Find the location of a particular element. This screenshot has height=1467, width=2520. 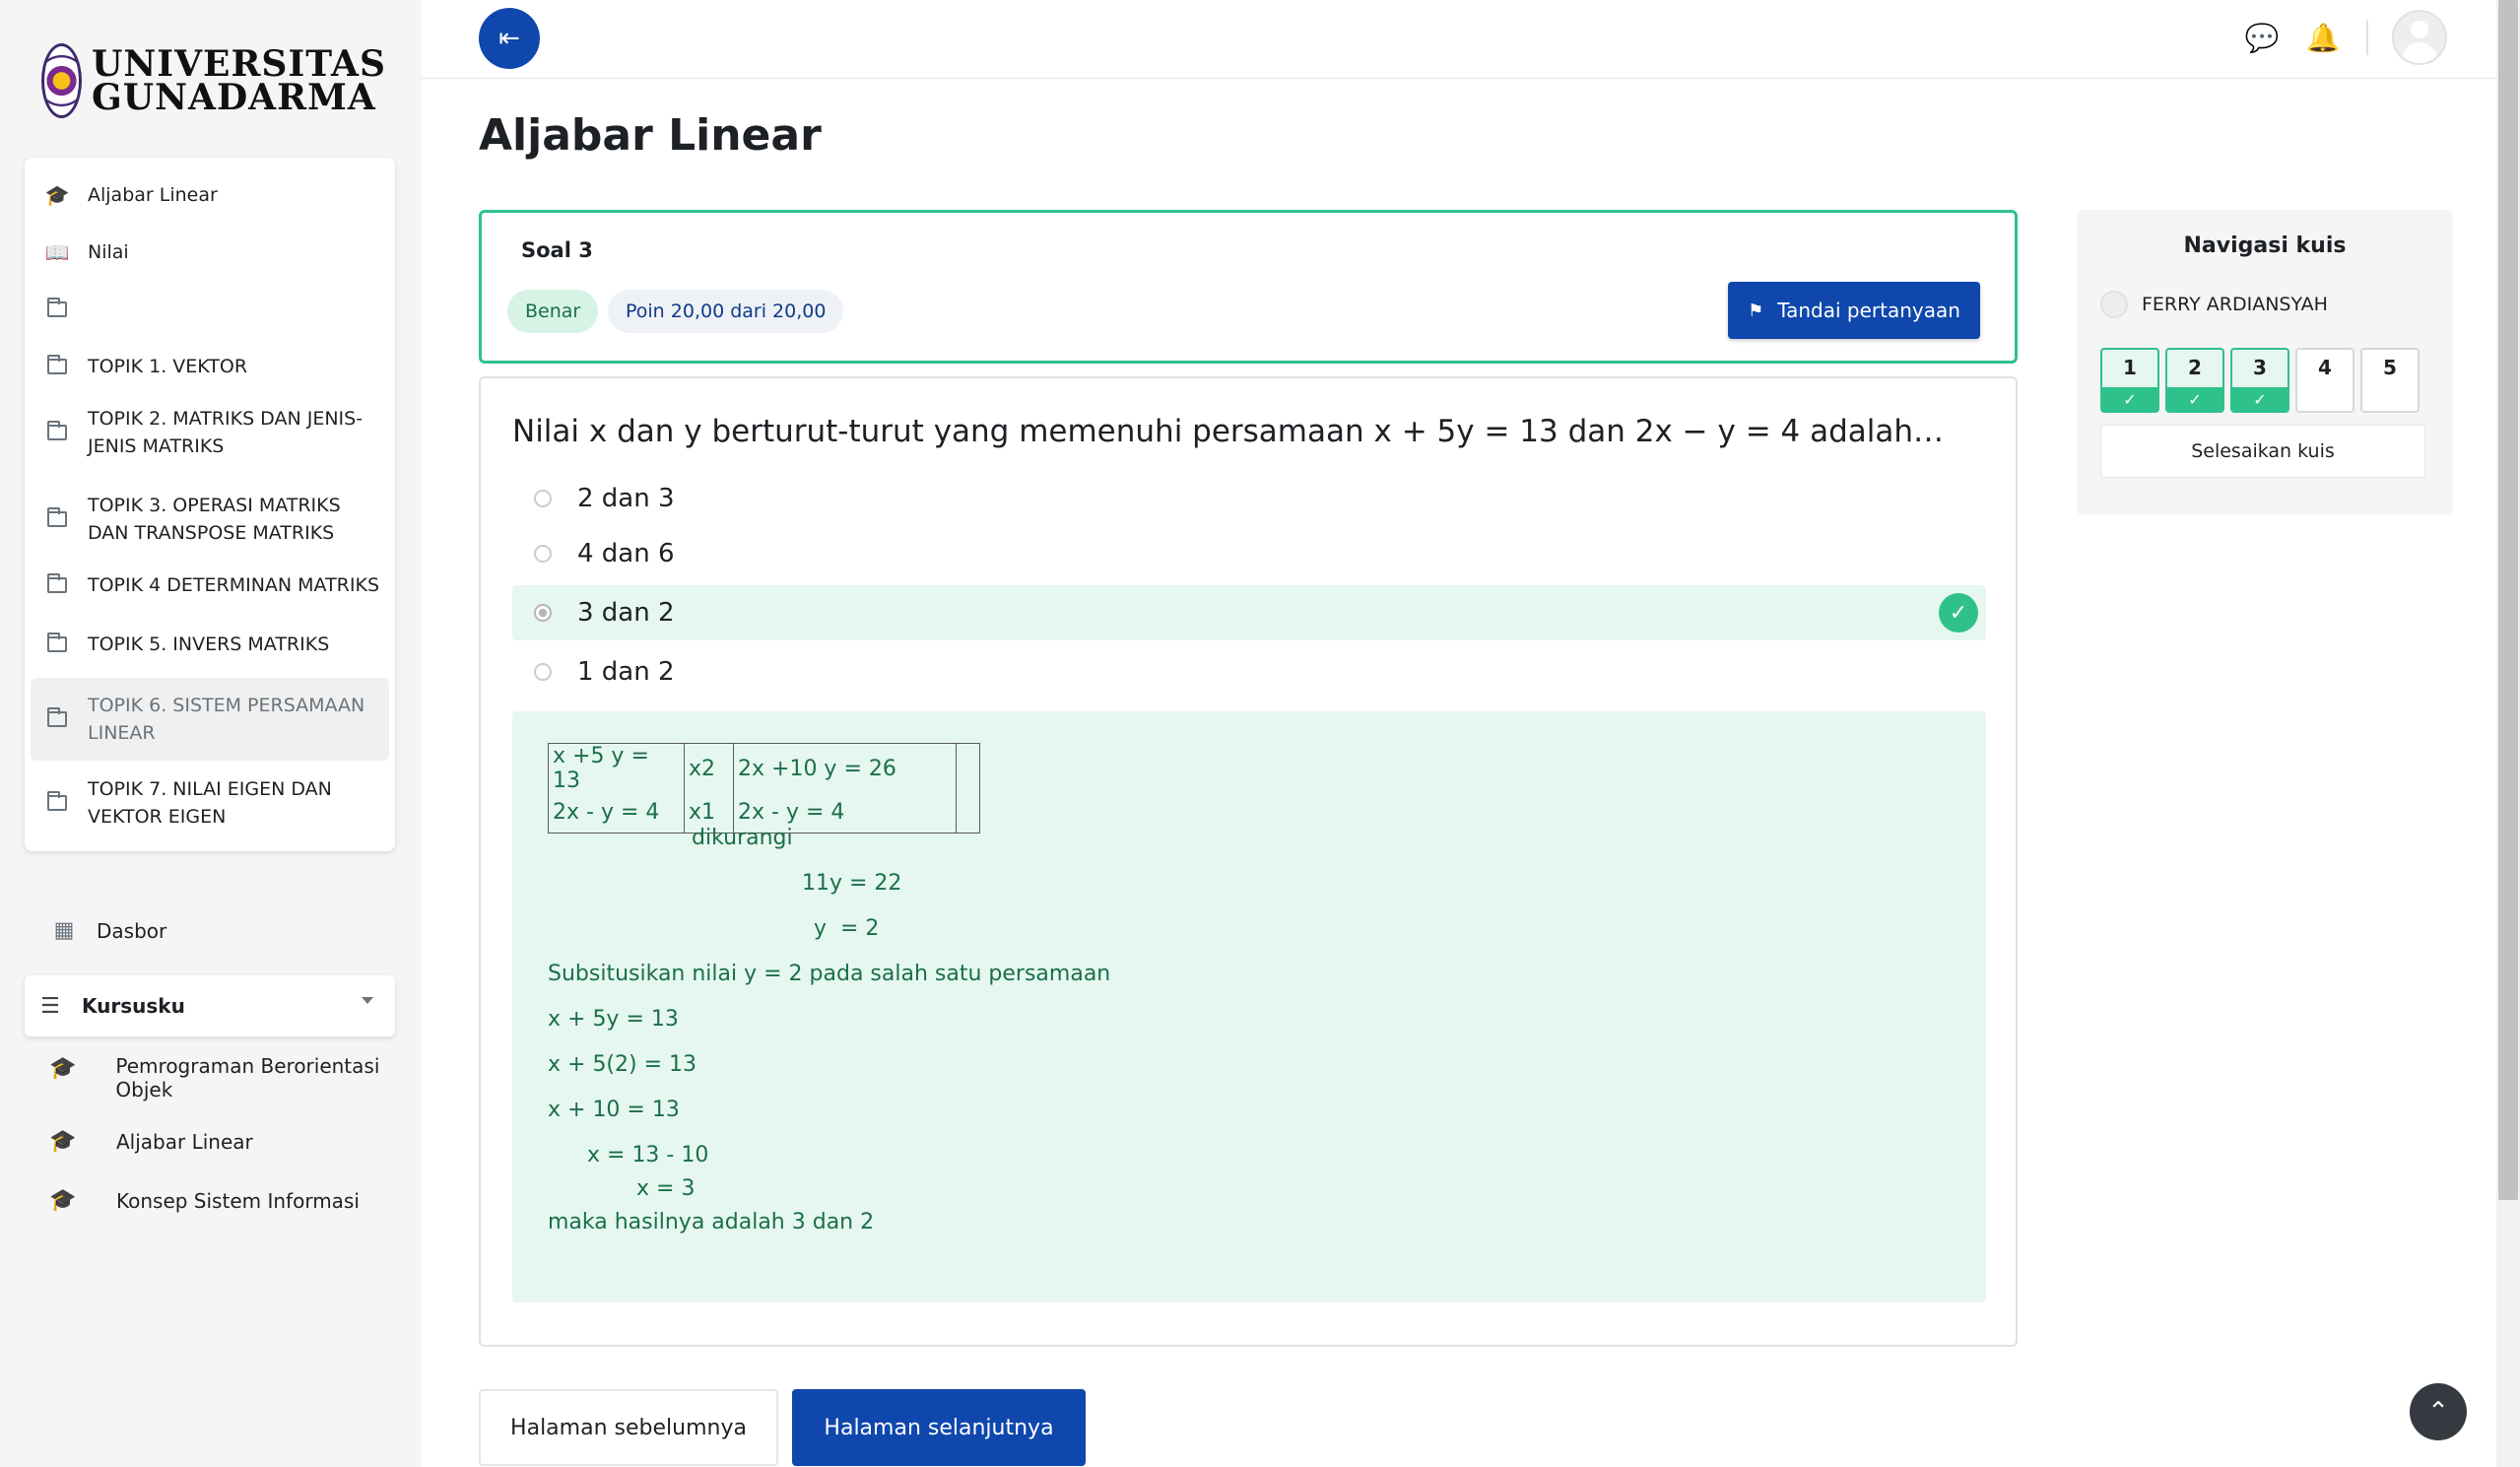

chat-bubble-icon: 💬 is located at coordinates (2262, 37).